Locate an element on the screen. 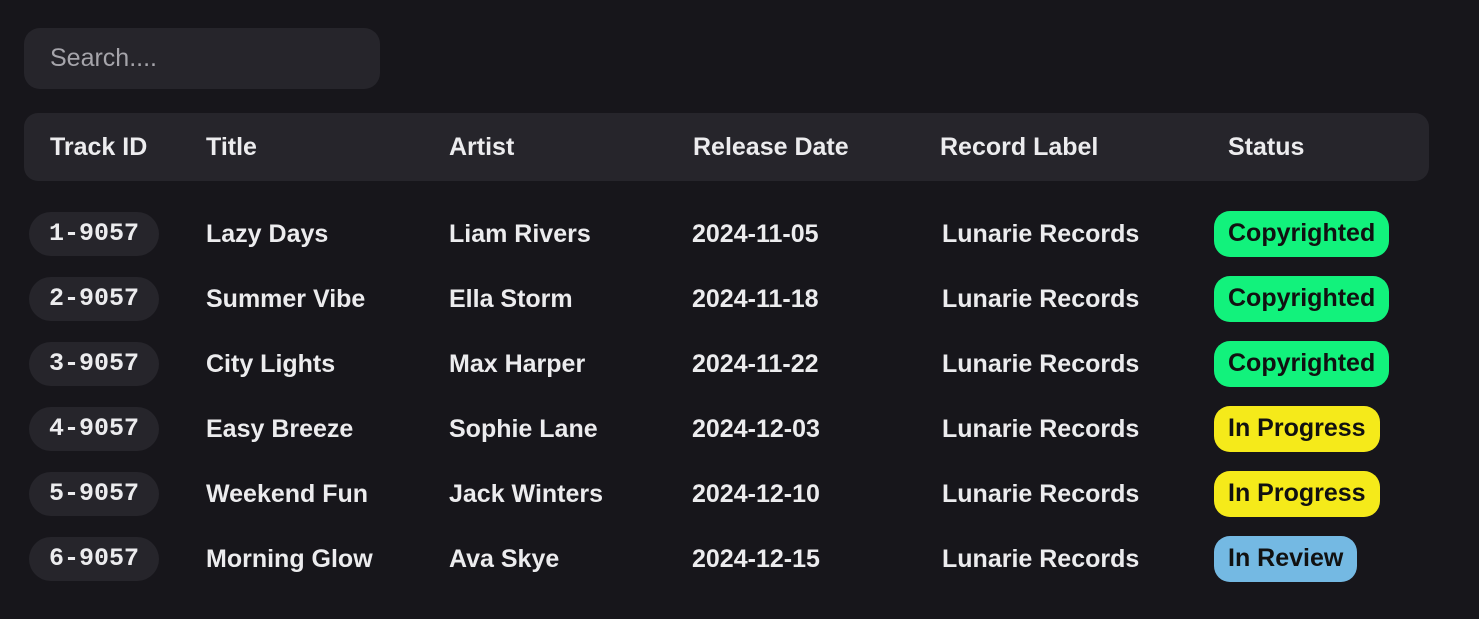 The width and height of the screenshot is (1479, 619). track-id-badge: 4-9057 is located at coordinates (94, 429).